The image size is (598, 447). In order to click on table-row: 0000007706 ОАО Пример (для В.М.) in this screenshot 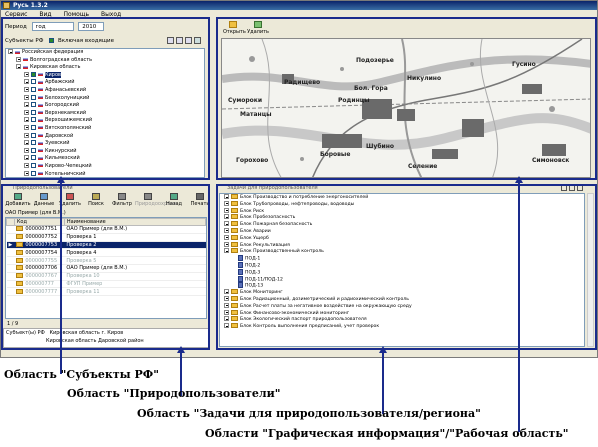, I will do `click(106, 268)`.